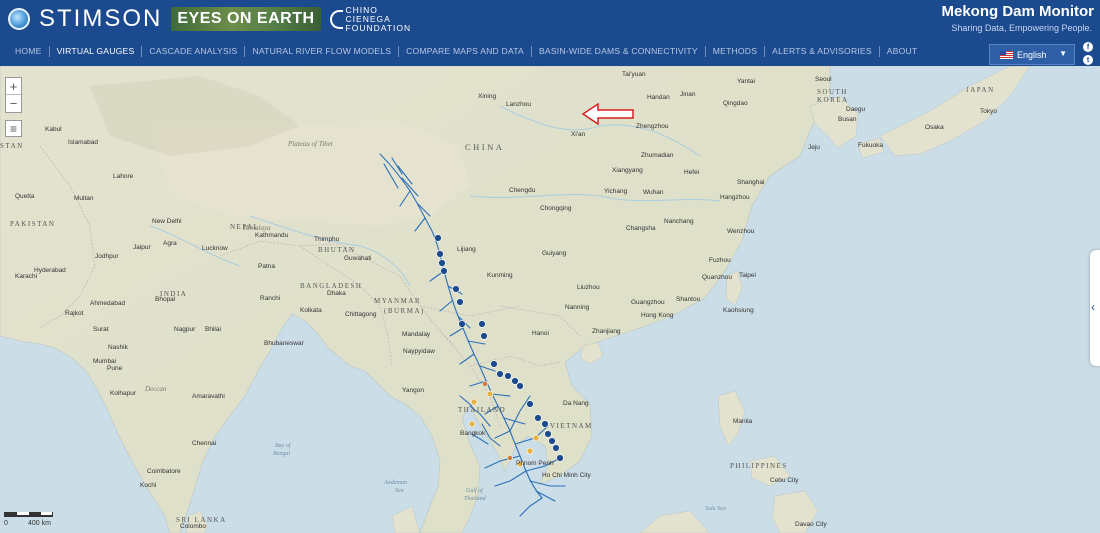 This screenshot has width=1100, height=533. Describe the element at coordinates (416, 334) in the screenshot. I see `map-label-mandalay: Mandalay` at that location.